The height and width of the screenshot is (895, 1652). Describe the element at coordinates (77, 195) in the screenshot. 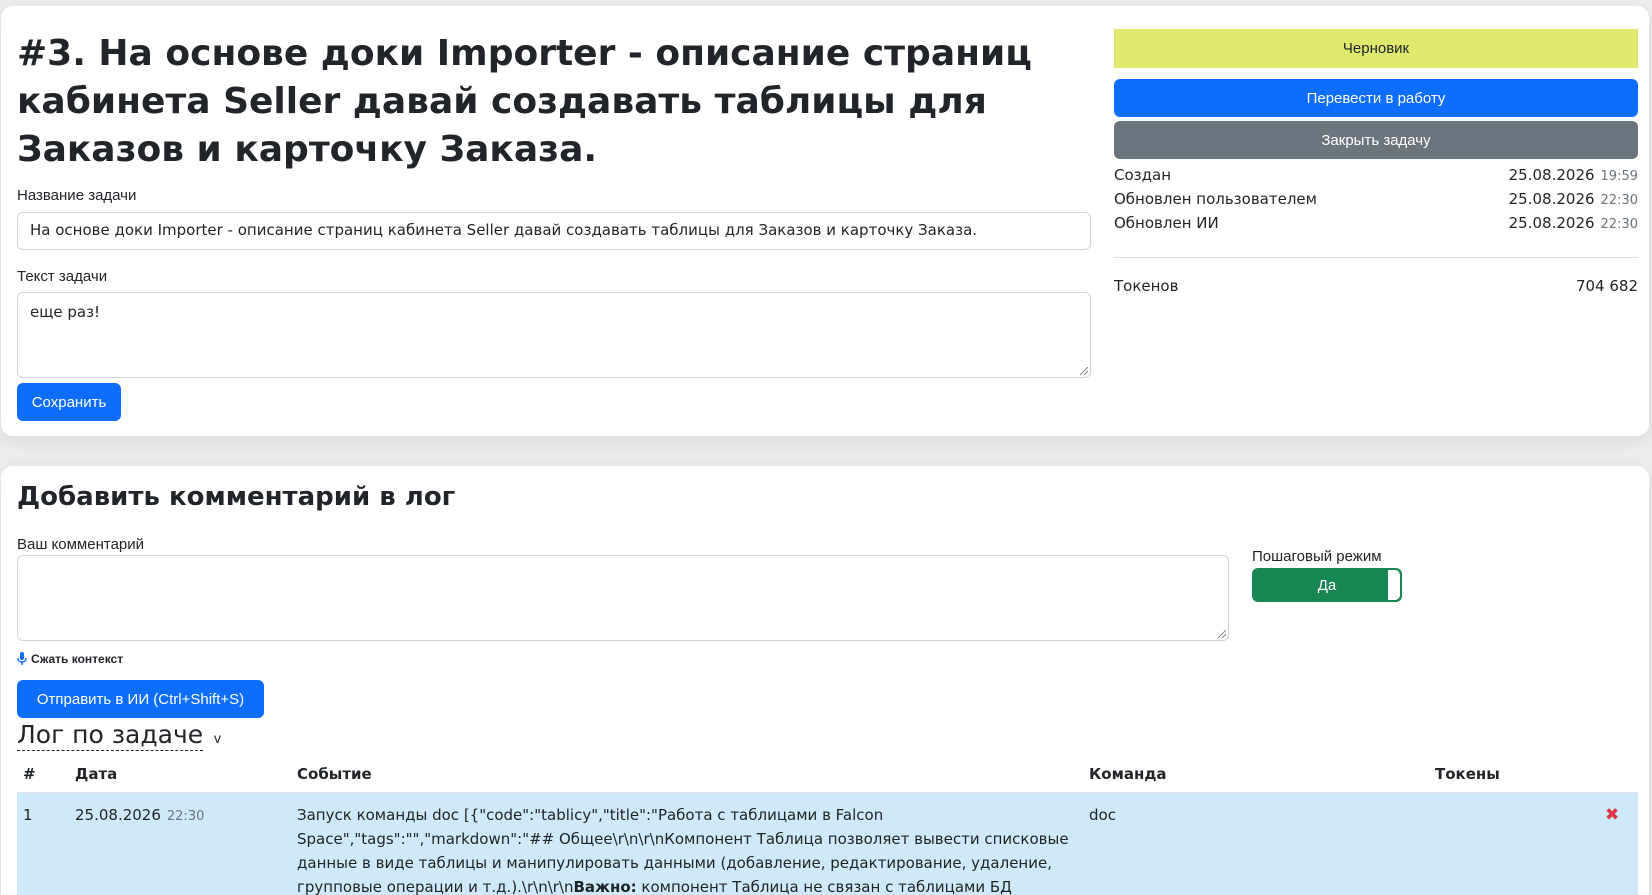

I see `task-name-label: Название задачи` at that location.